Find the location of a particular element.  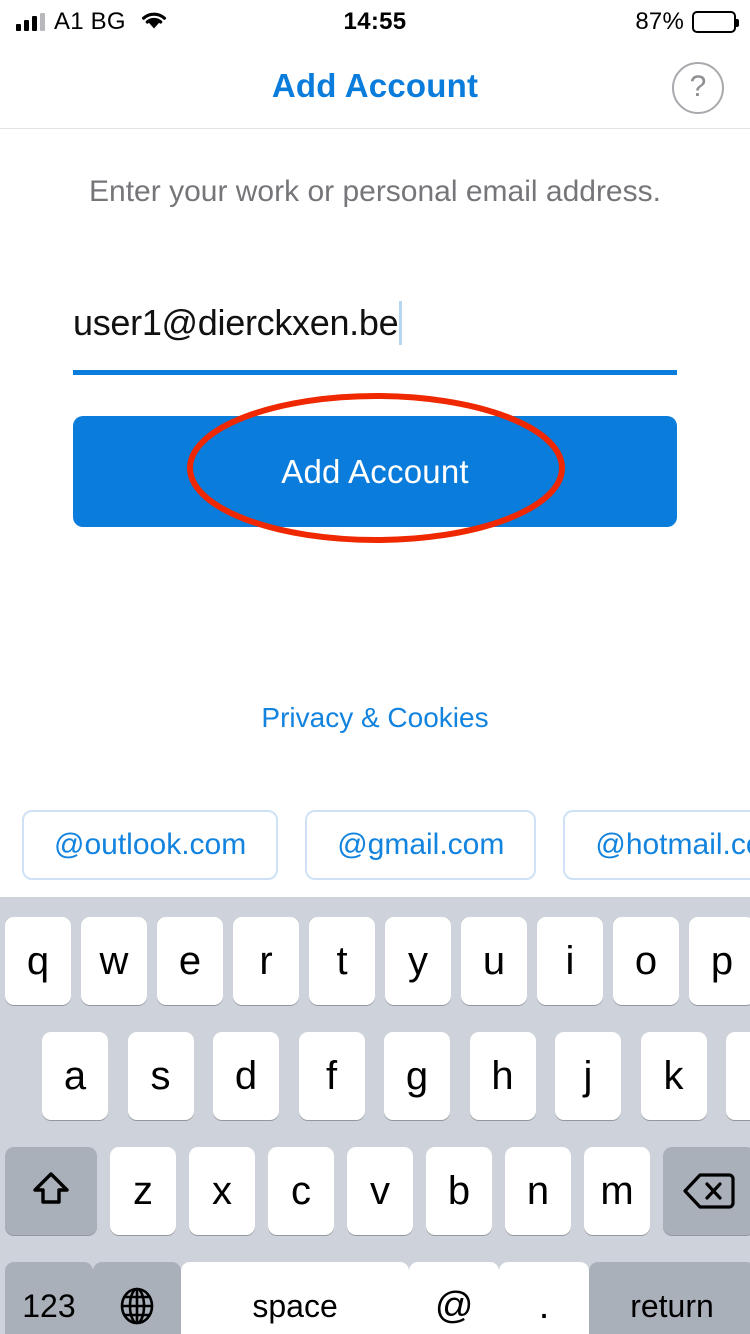

domain-chip-hotmail: @hotmail.com is located at coordinates (656, 845).